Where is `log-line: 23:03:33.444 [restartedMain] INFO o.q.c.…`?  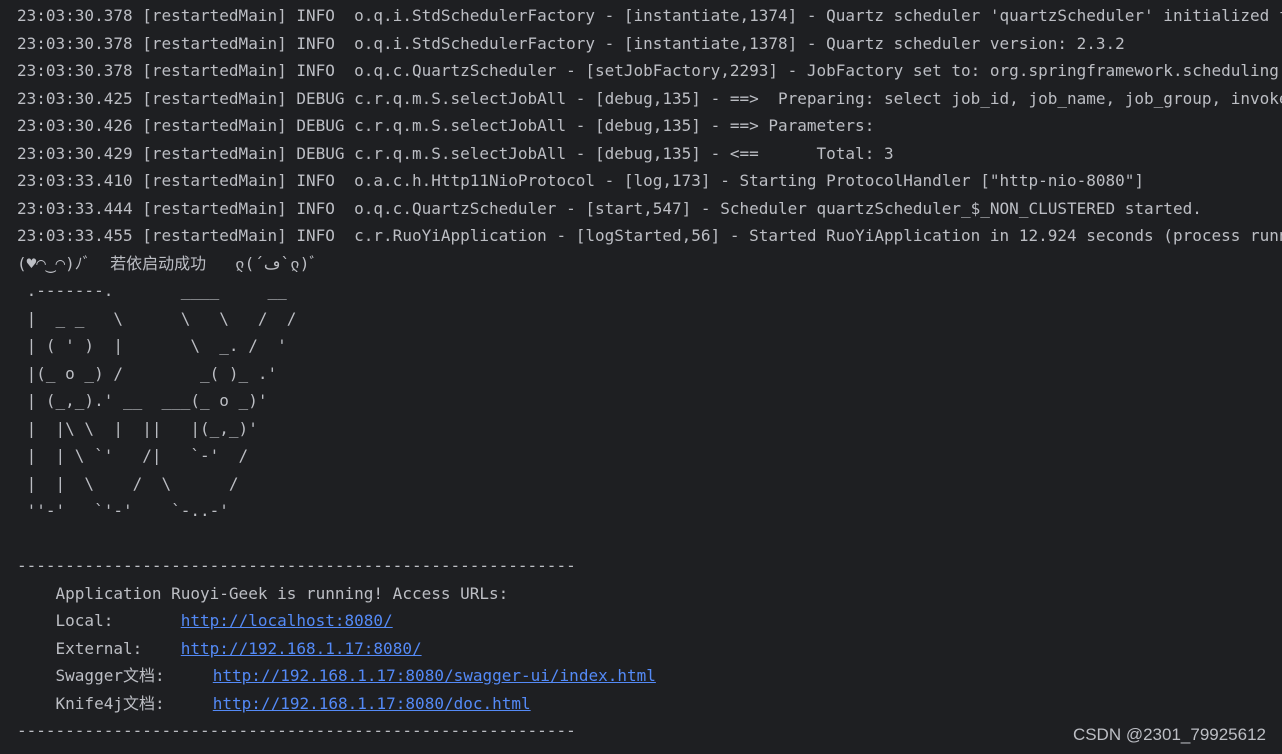
log-line: 23:03:33.444 [restartedMain] INFO o.q.c.… is located at coordinates (609, 208).